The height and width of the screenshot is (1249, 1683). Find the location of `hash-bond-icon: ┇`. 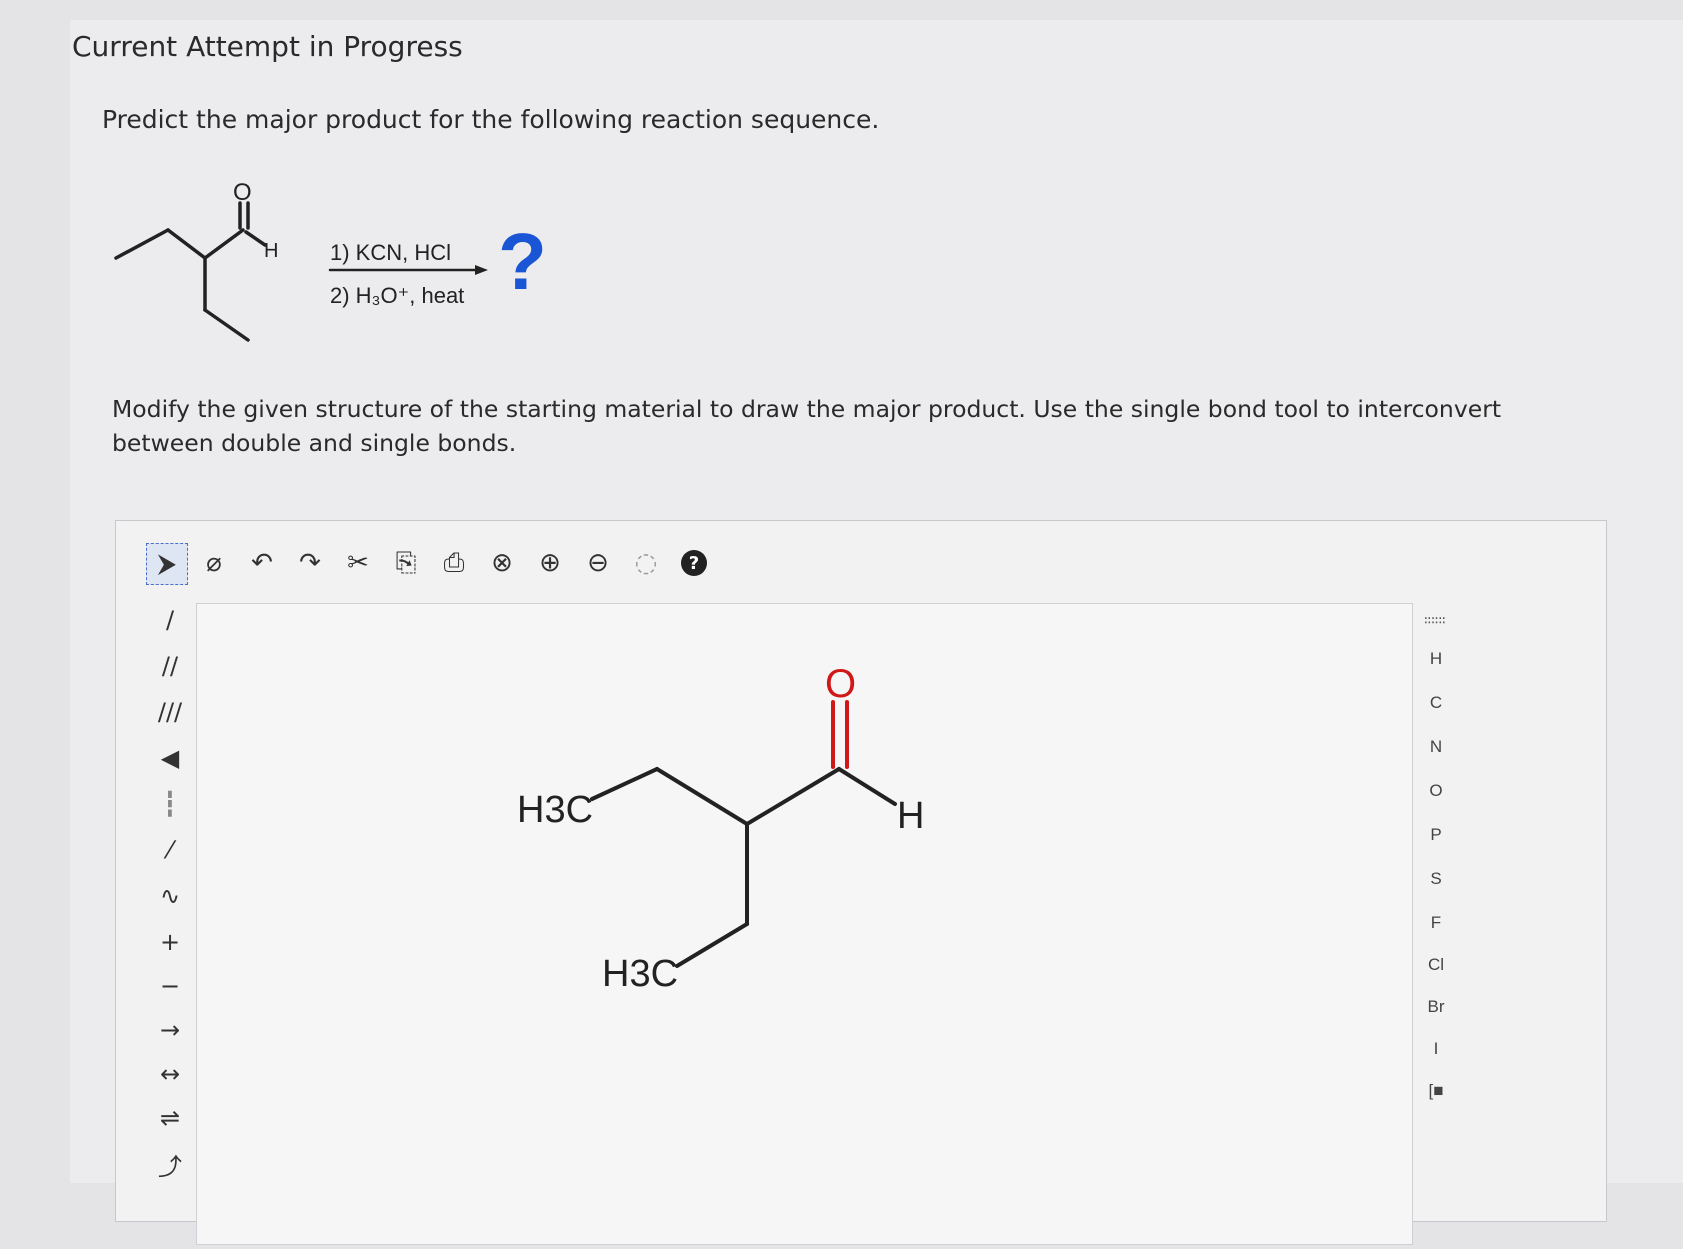

hash-bond-icon: ┇ is located at coordinates (170, 804).